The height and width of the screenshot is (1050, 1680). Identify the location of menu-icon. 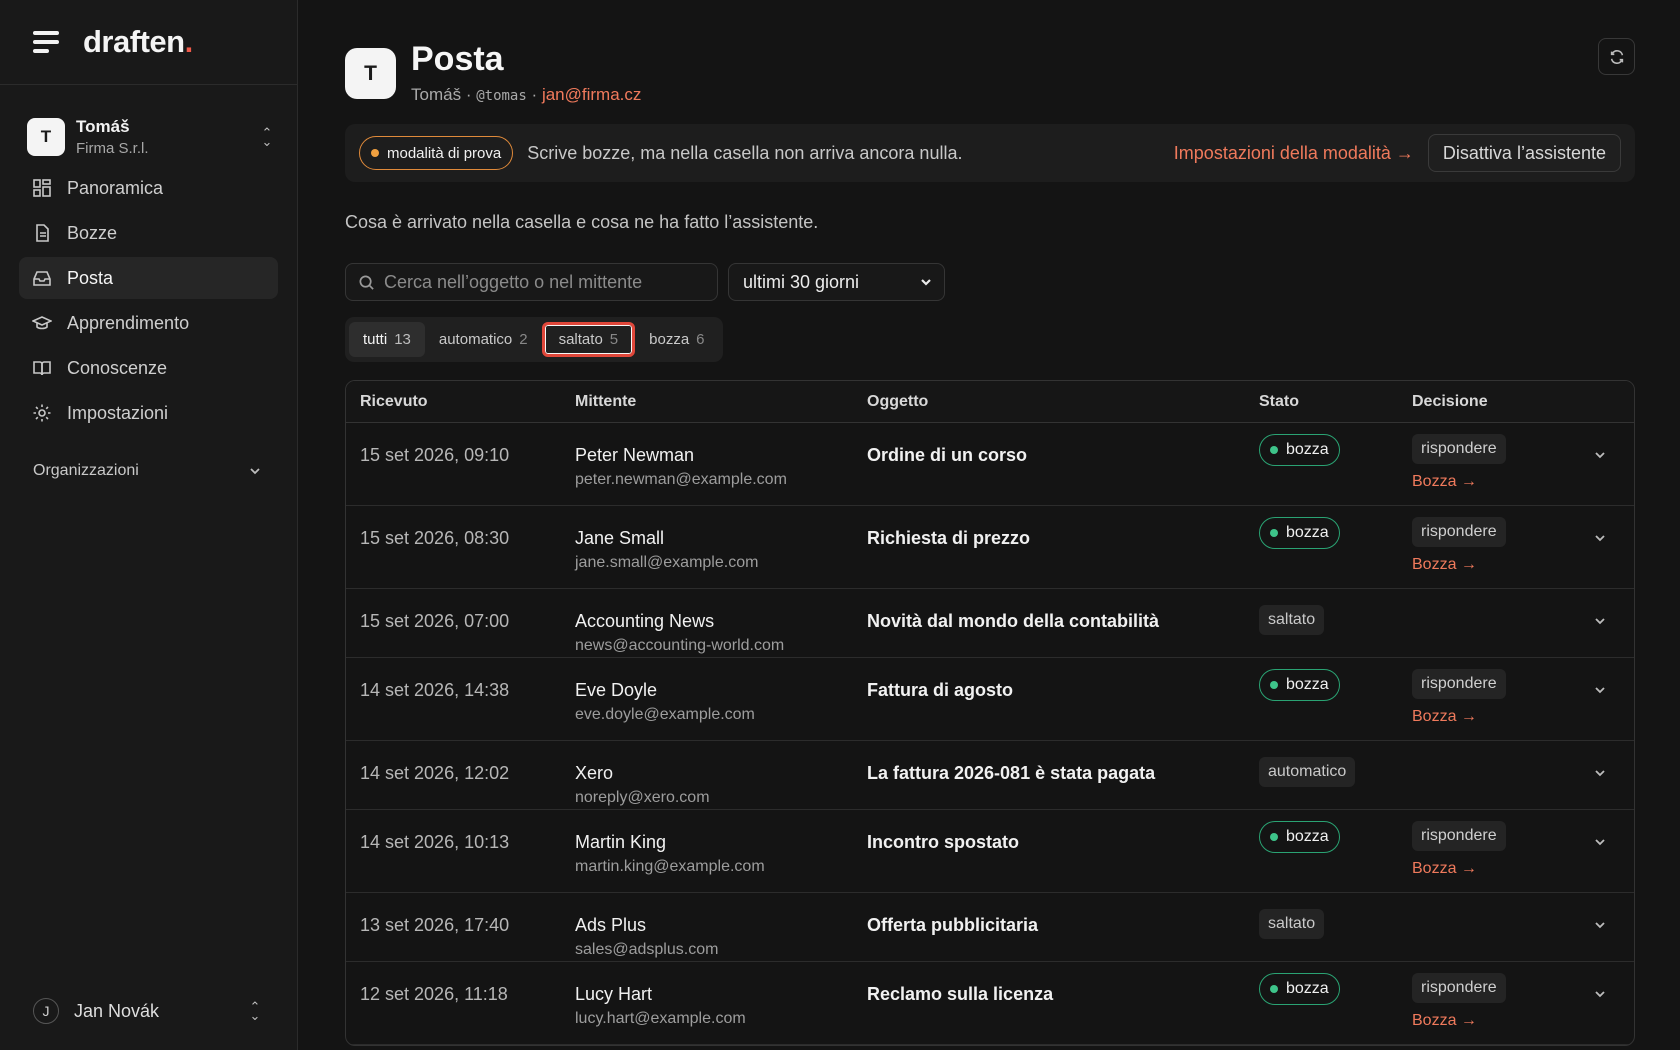
(46, 42).